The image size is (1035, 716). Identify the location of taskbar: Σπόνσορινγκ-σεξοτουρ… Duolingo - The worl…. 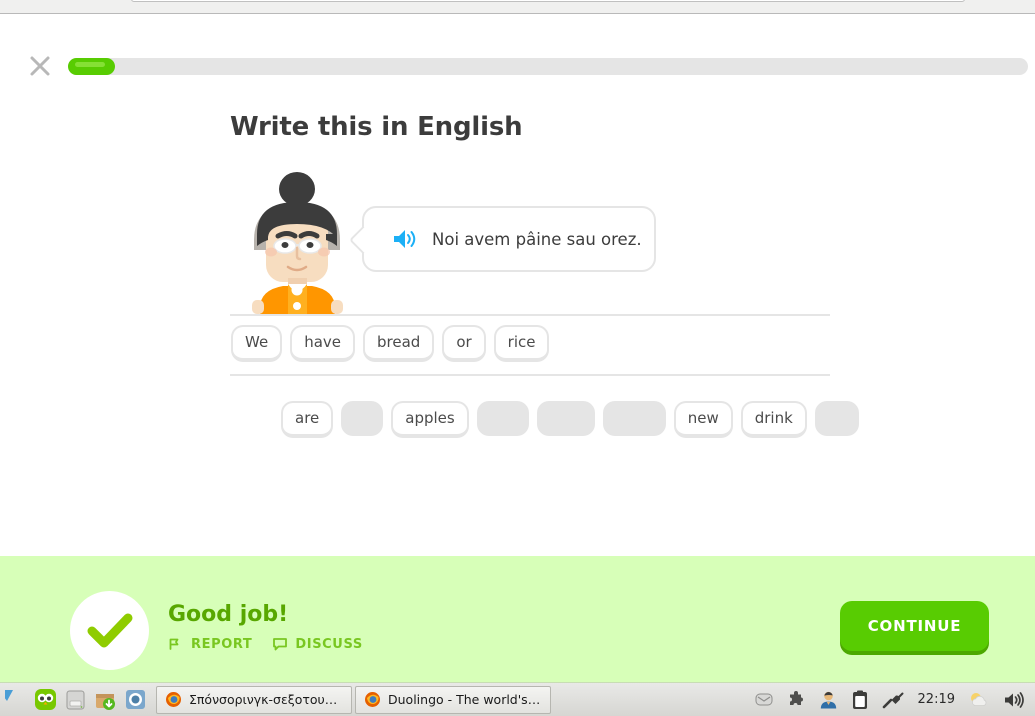
(517, 699).